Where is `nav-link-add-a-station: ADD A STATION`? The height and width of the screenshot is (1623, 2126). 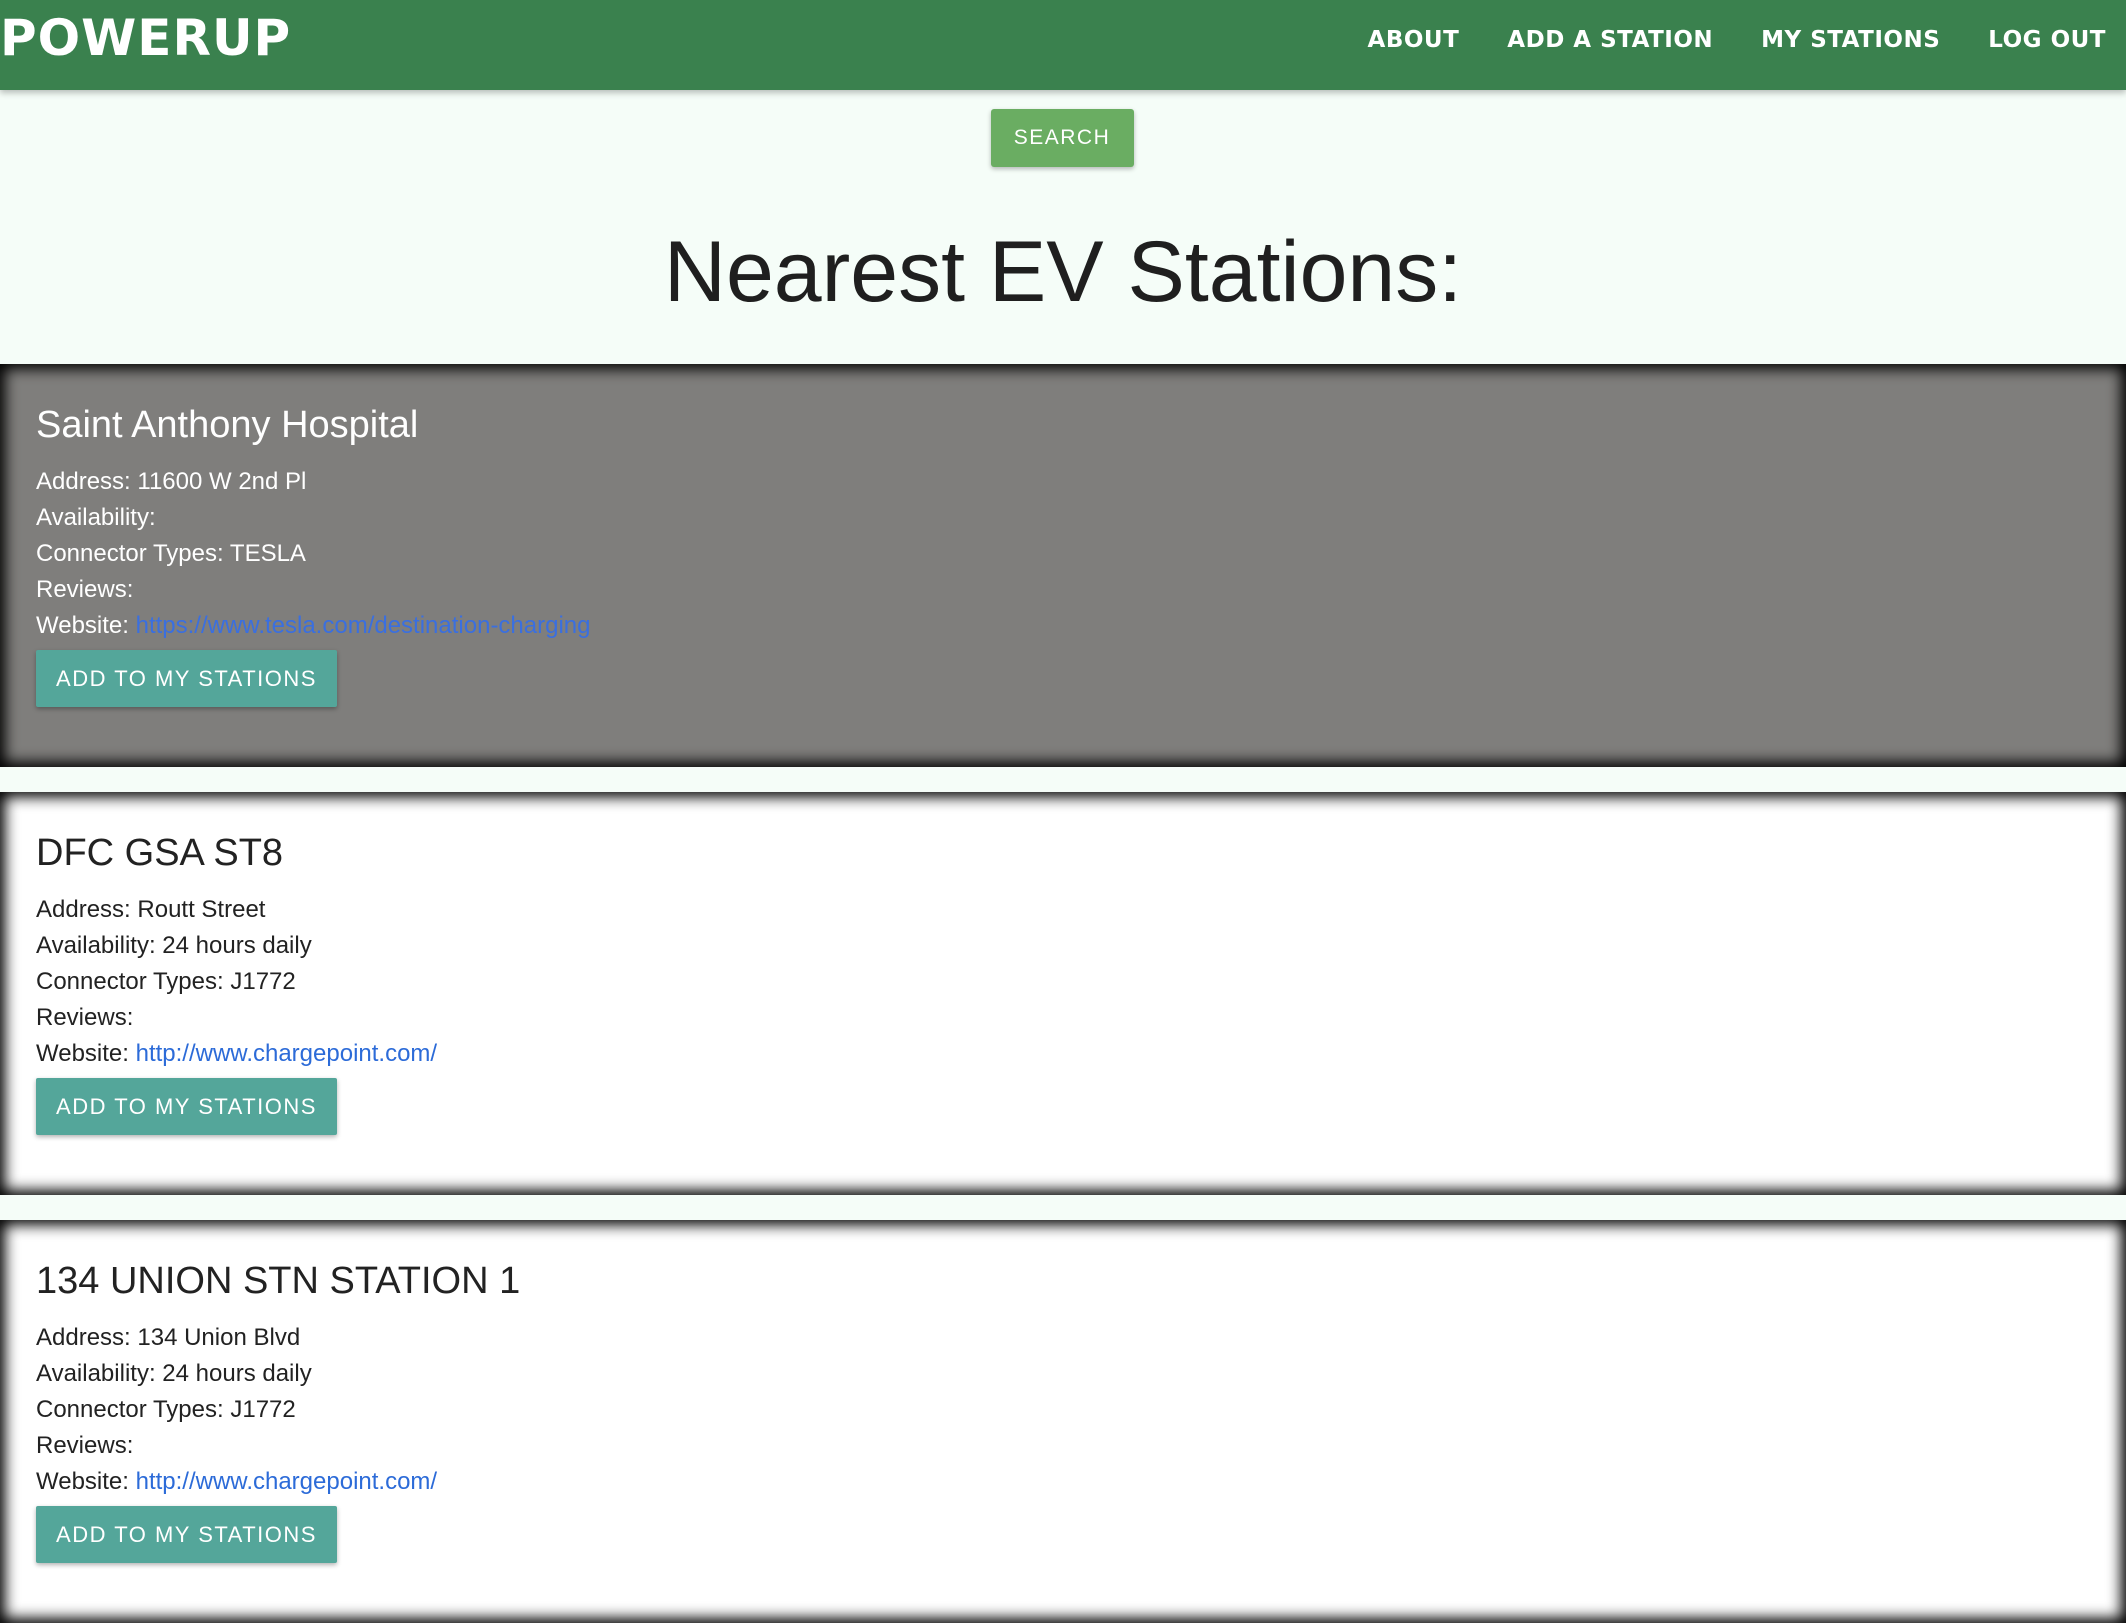
nav-link-add-a-station: ADD A STATION is located at coordinates (1610, 40).